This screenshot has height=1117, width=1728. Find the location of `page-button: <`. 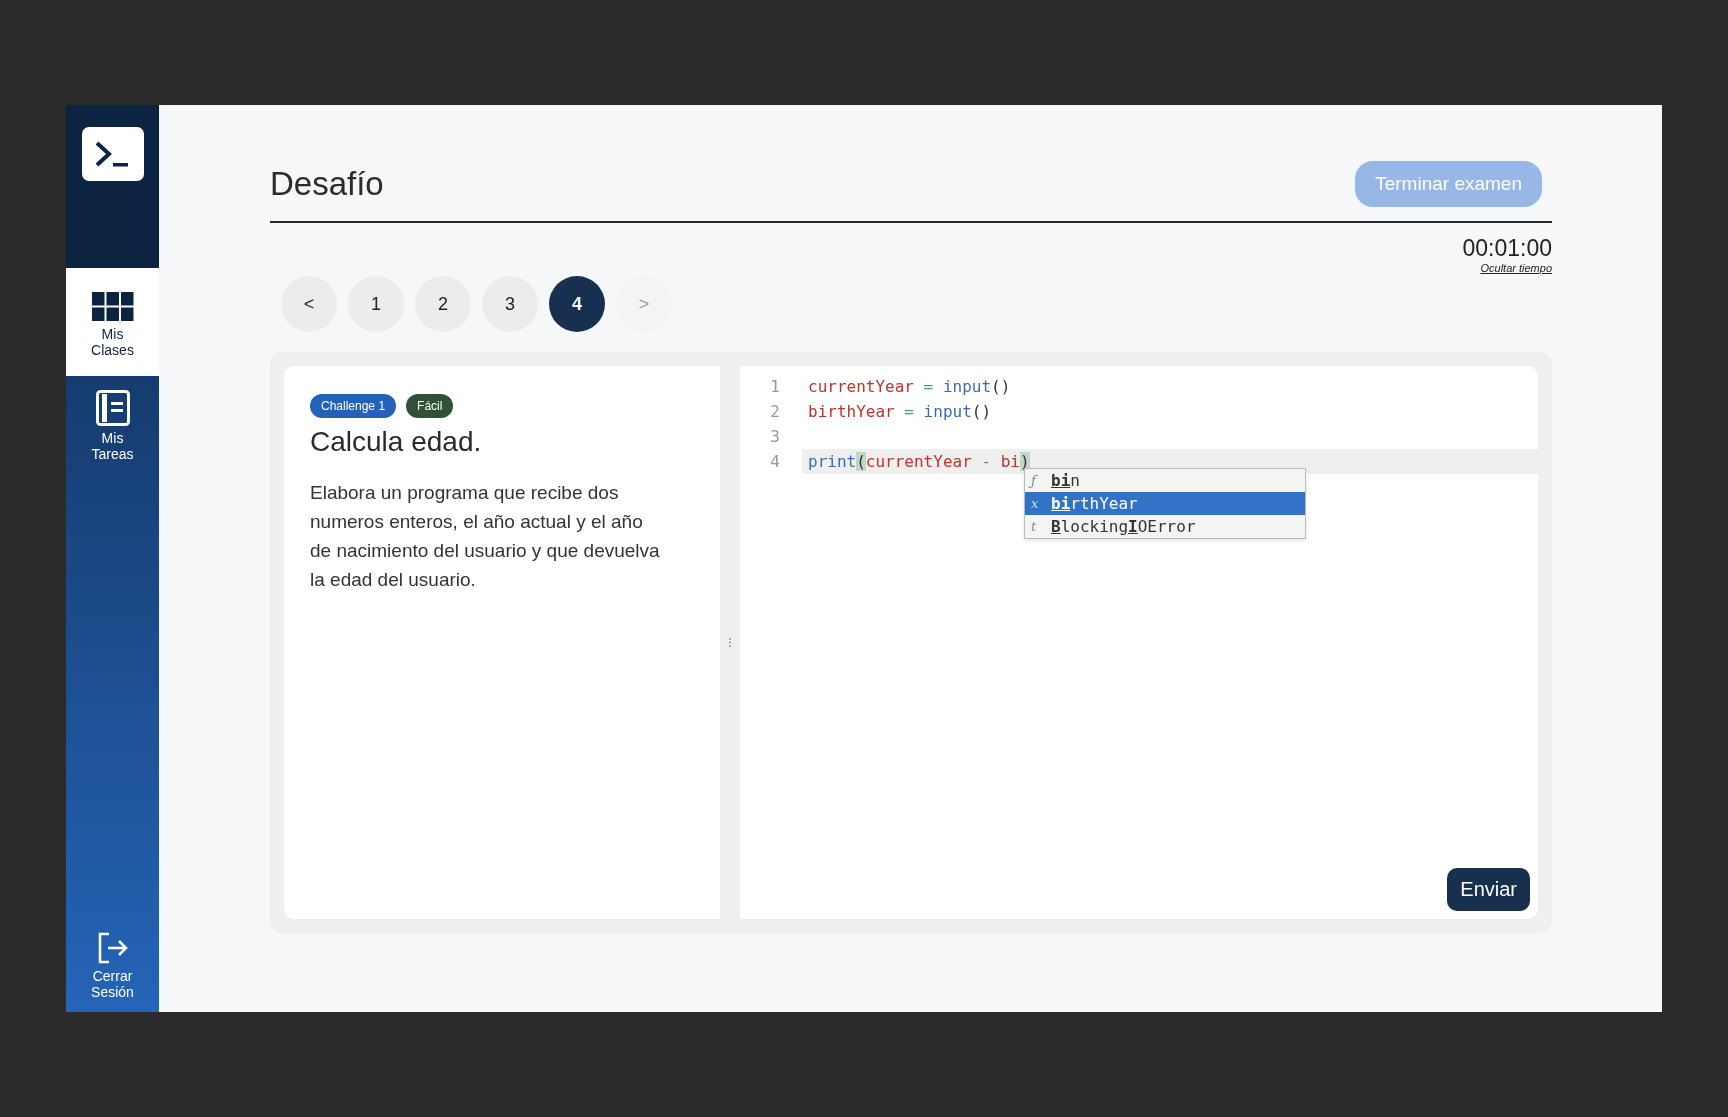

page-button: < is located at coordinates (309, 304).